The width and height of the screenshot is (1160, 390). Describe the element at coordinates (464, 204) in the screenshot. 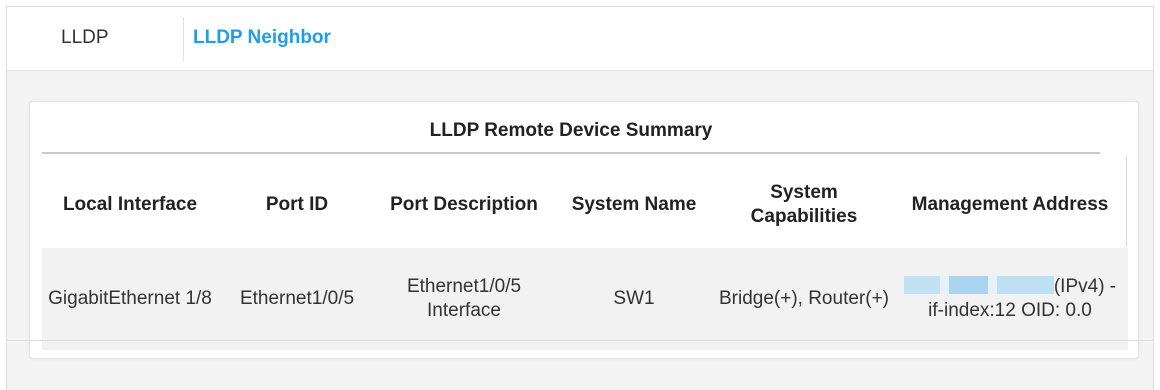

I see `column-header-port-description: Port Description` at that location.